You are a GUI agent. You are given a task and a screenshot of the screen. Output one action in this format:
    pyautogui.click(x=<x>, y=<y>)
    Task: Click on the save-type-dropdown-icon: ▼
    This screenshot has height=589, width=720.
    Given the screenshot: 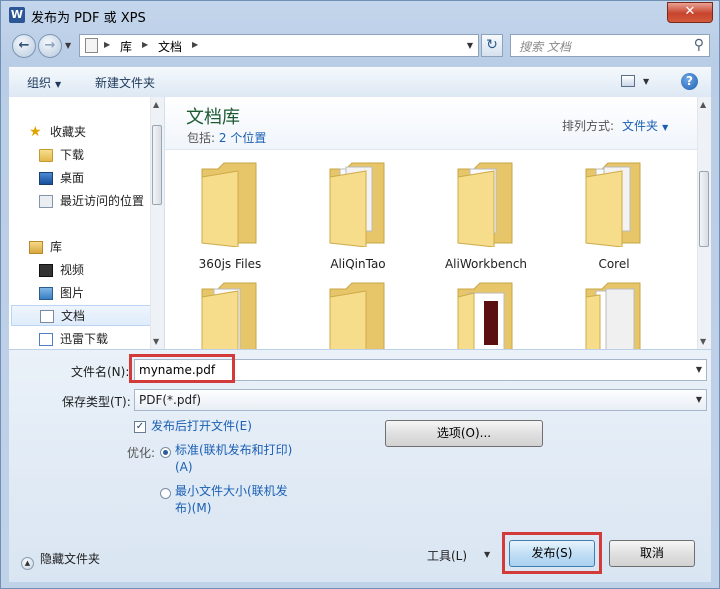 What is the action you would take?
    pyautogui.click(x=699, y=400)
    